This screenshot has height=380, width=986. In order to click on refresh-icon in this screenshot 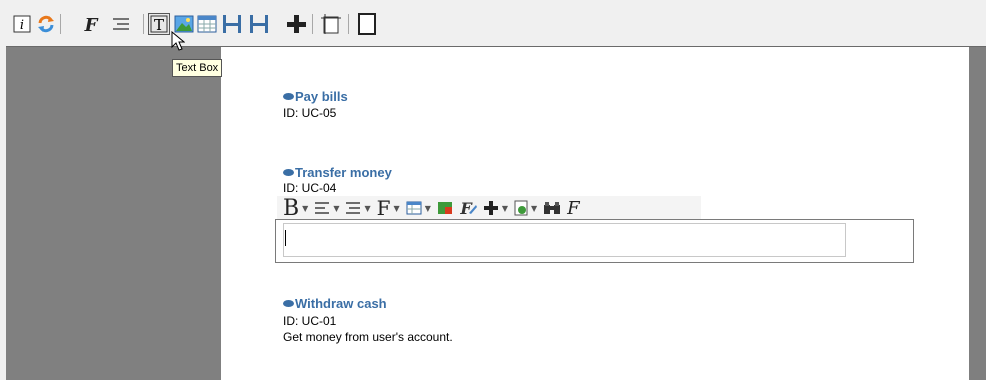, I will do `click(46, 24)`.